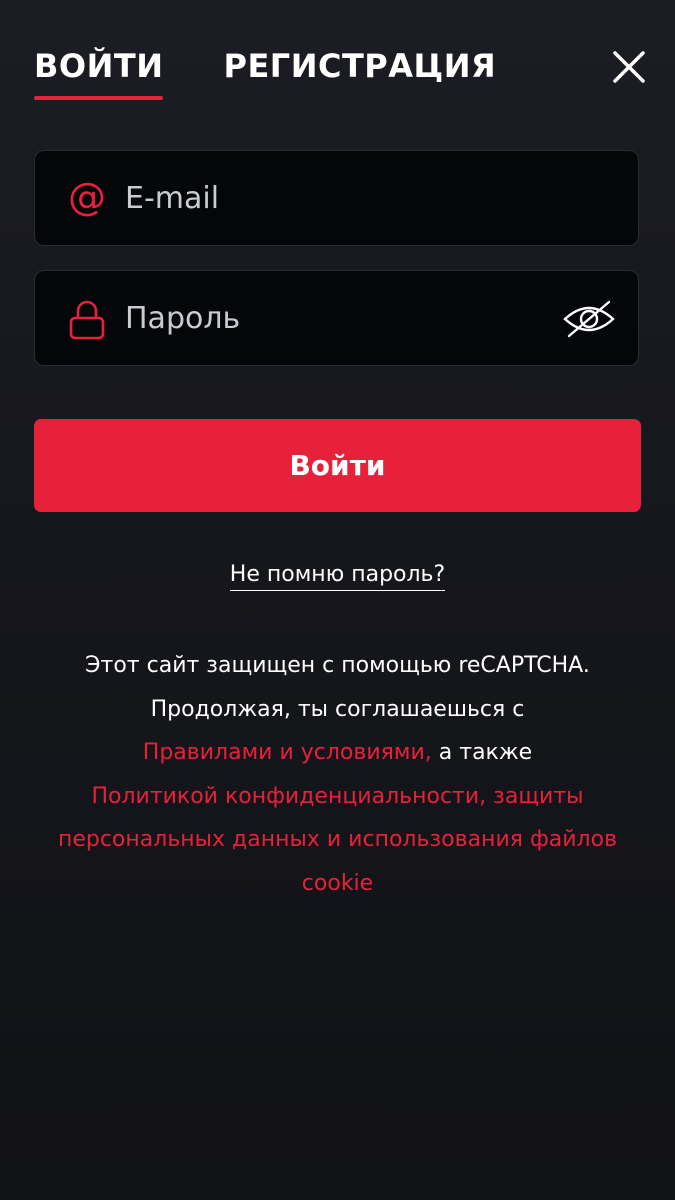  What do you see at coordinates (482, 752) in the screenshot?
I see `conjunction-text: а также` at bounding box center [482, 752].